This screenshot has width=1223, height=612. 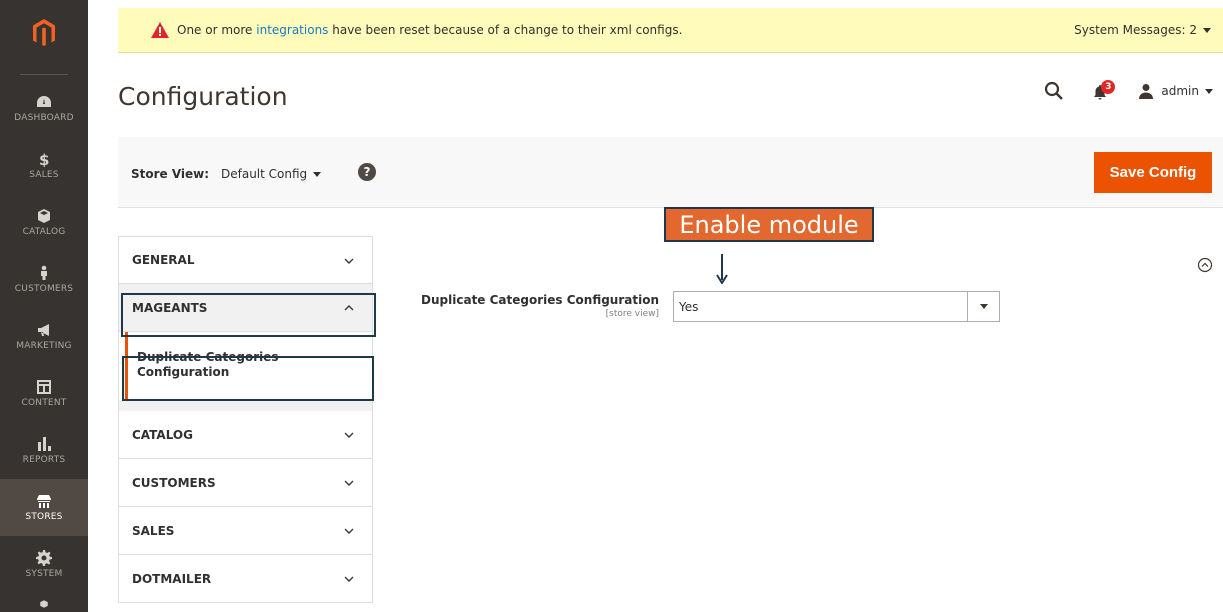 I want to click on sidebar-item-marketing: MARKETING, so click(x=44, y=336).